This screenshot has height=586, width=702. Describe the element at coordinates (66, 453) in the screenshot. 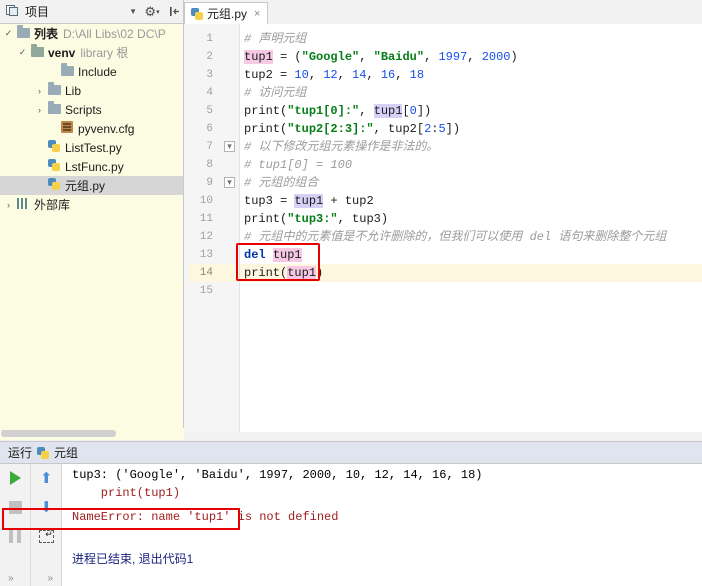

I see `run-configuration-name: 元组` at that location.